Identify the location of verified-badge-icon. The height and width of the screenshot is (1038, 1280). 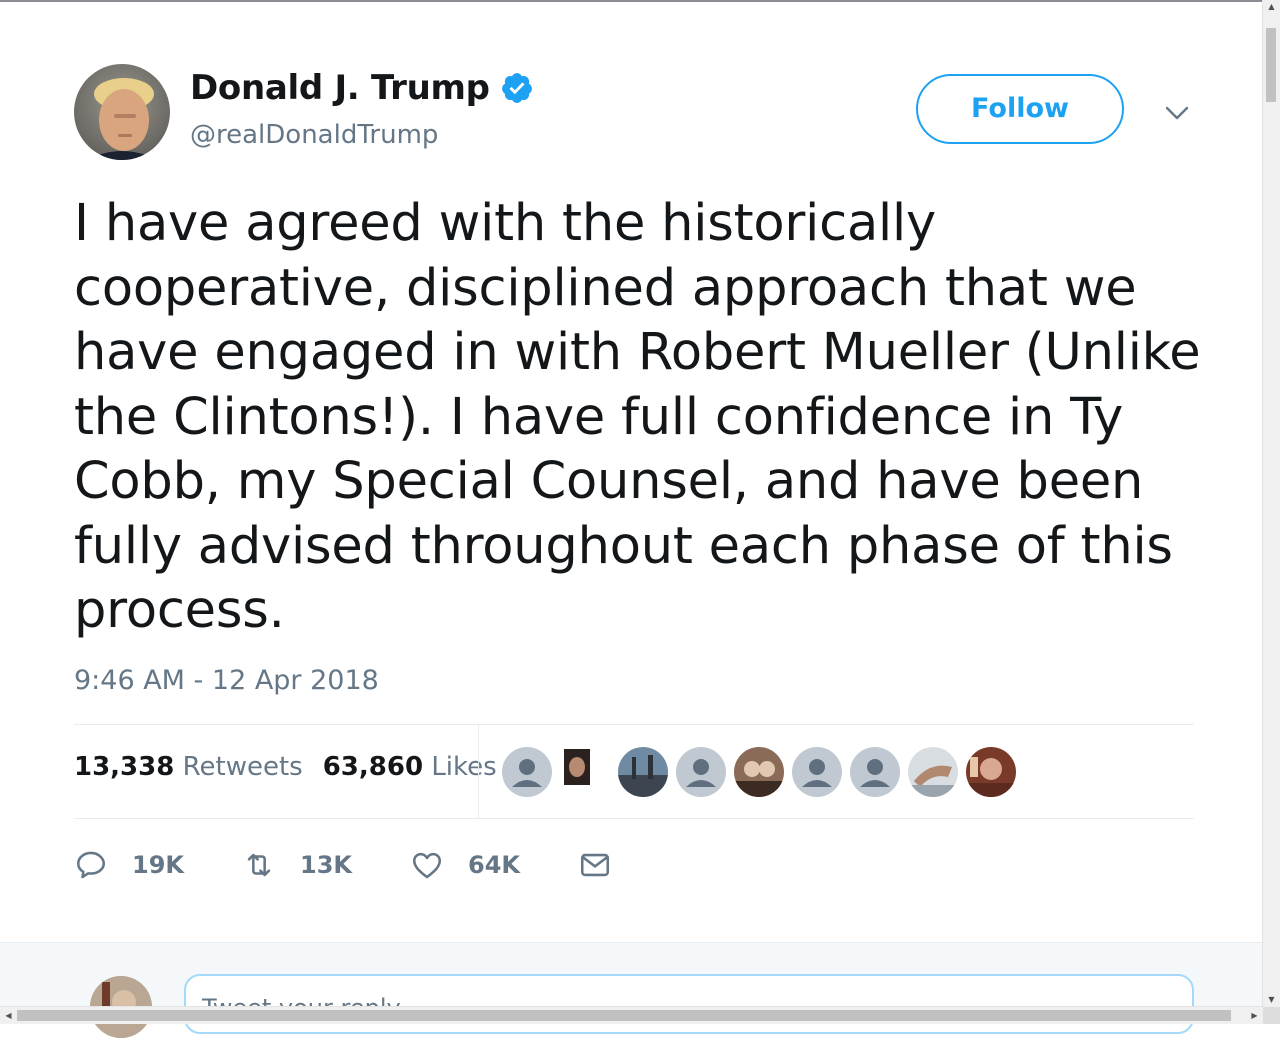
(516, 88).